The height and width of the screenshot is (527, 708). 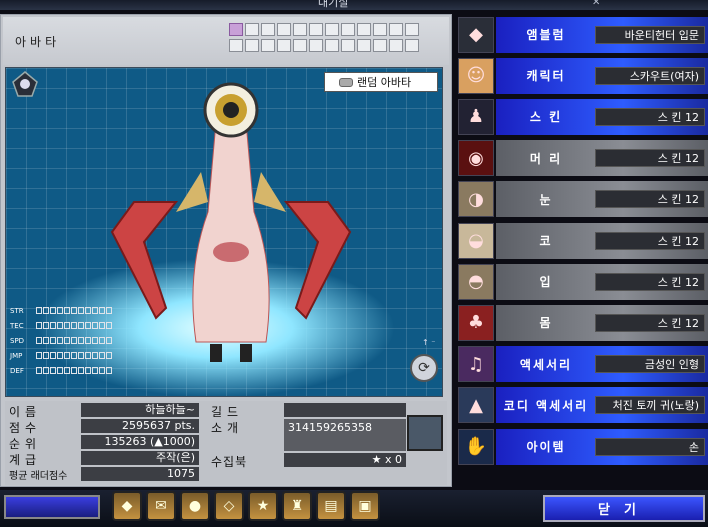 I want to click on equipment-value: 손, so click(x=650, y=446).